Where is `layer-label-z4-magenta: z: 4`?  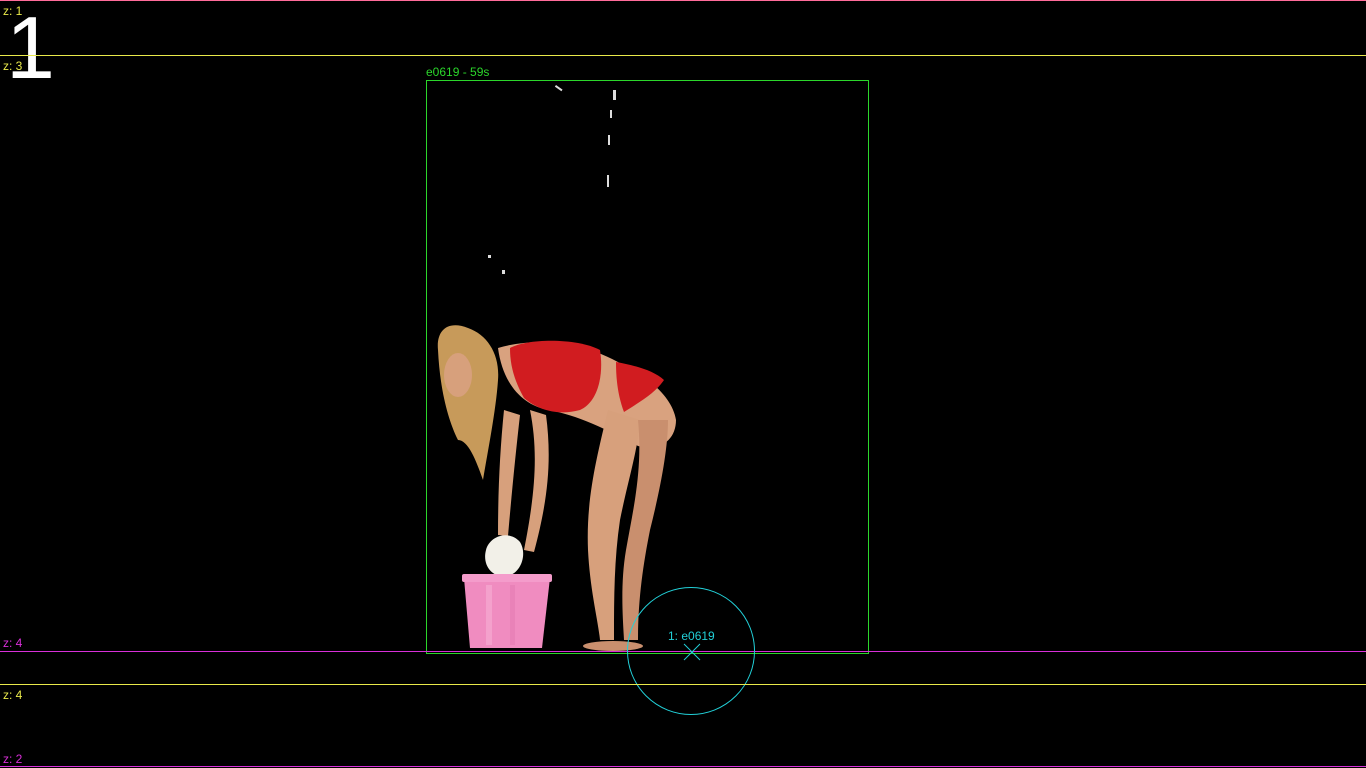 layer-label-z4-magenta: z: 4 is located at coordinates (13, 643).